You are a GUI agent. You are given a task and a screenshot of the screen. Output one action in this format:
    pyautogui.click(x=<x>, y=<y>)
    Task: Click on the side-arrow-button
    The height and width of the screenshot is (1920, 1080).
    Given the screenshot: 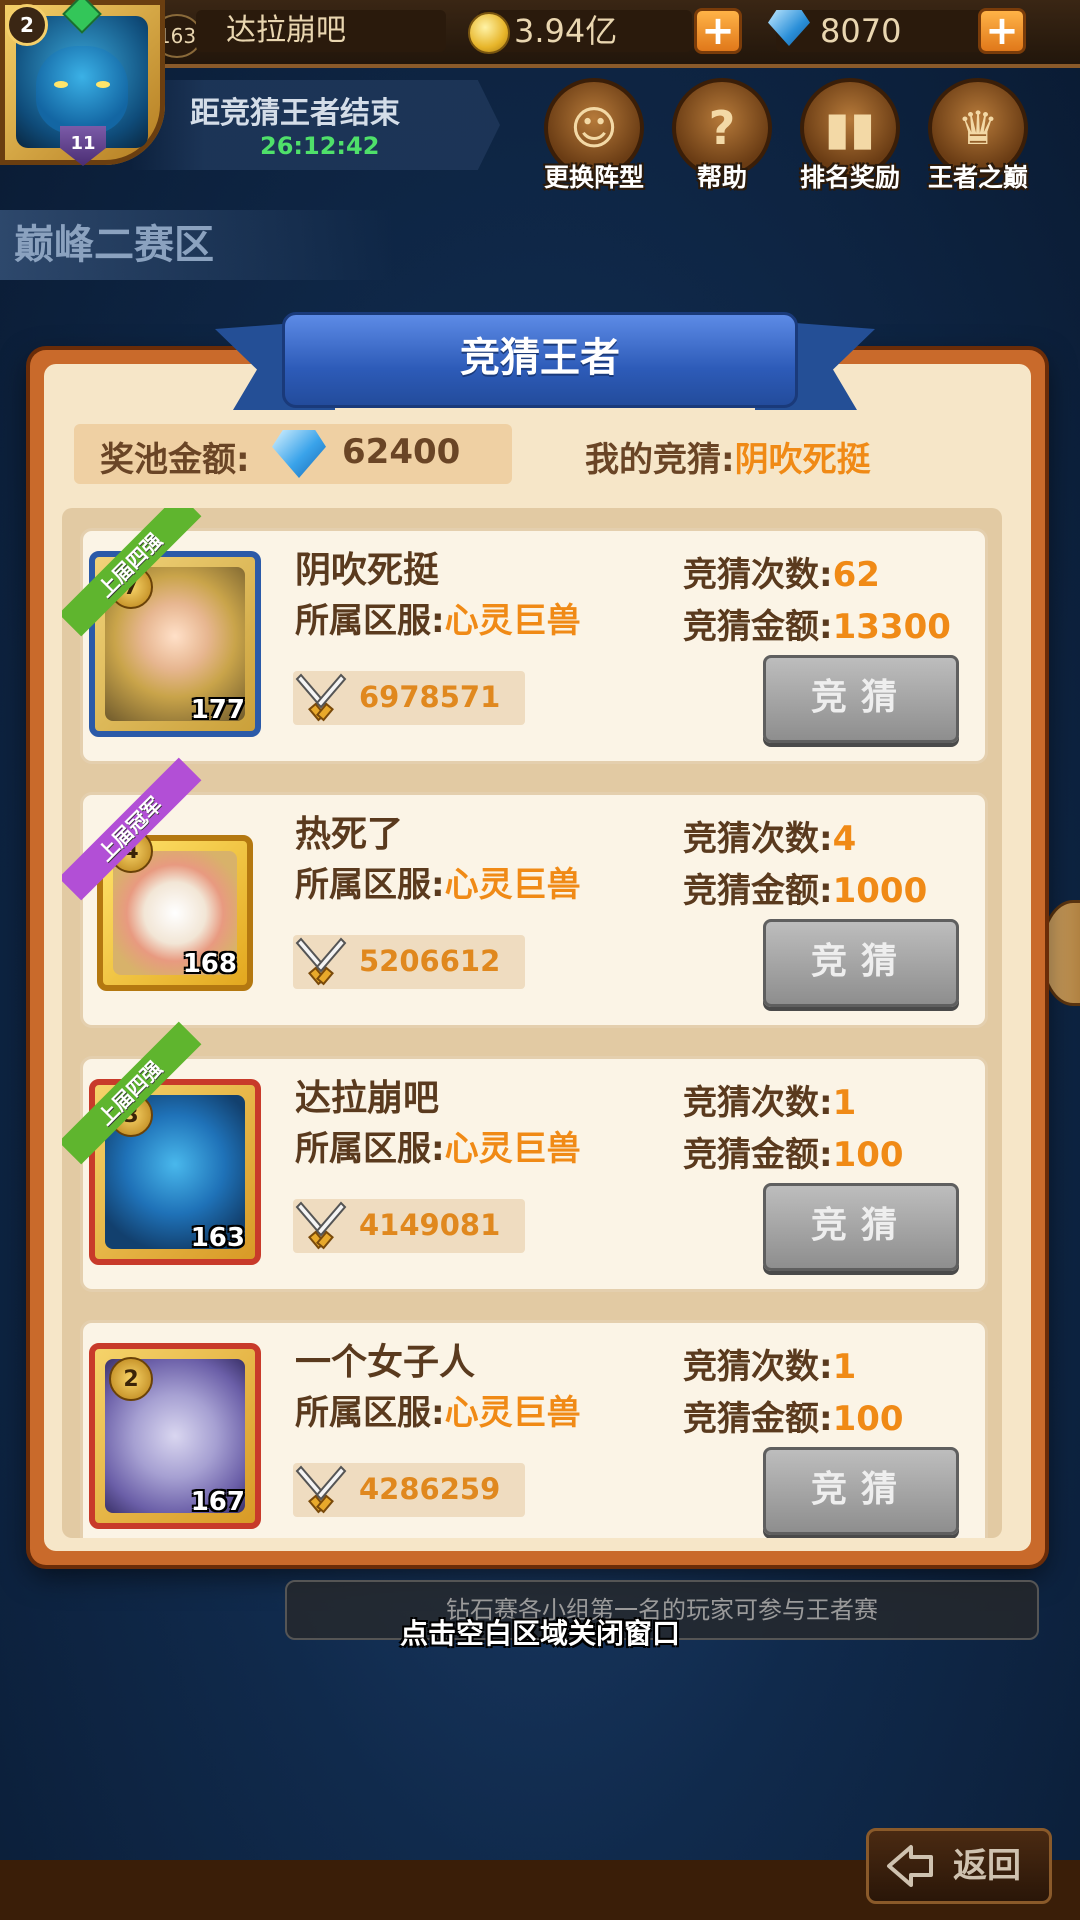 What is the action you would take?
    pyautogui.click(x=1060, y=953)
    